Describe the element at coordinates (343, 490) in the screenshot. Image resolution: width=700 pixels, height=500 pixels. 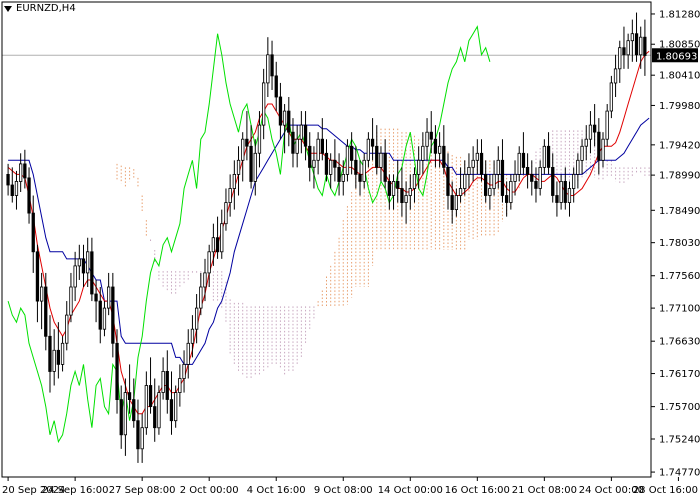
I see `time-tick-label: 9 Oct 08:00` at that location.